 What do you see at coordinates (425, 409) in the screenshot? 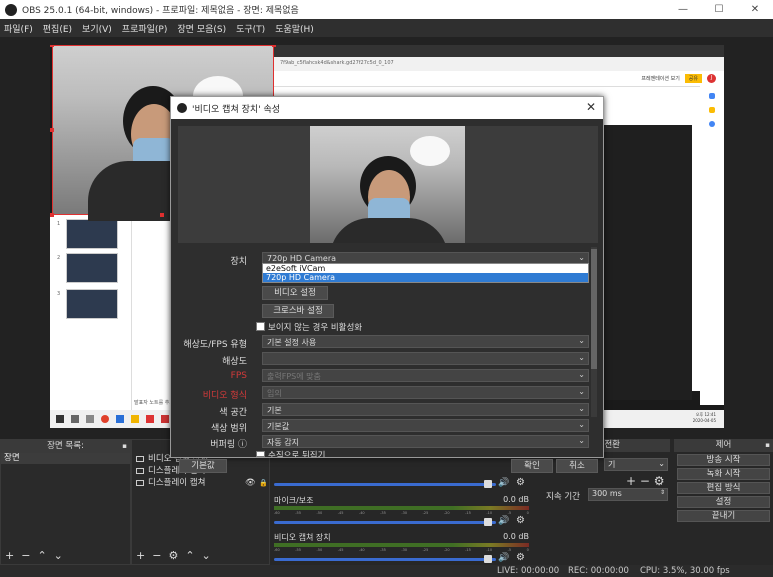
I see `color-space-select: 기본 ⌄` at bounding box center [425, 409].